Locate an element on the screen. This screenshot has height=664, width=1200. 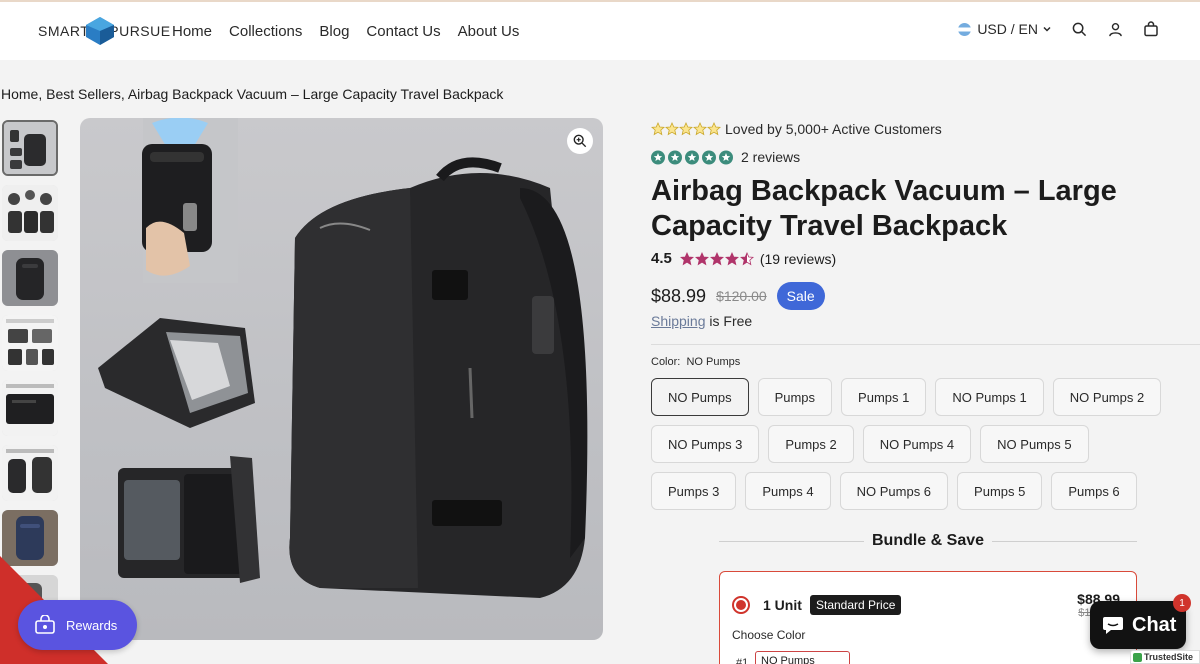
logo-gem-icon is located at coordinates (100, 31).